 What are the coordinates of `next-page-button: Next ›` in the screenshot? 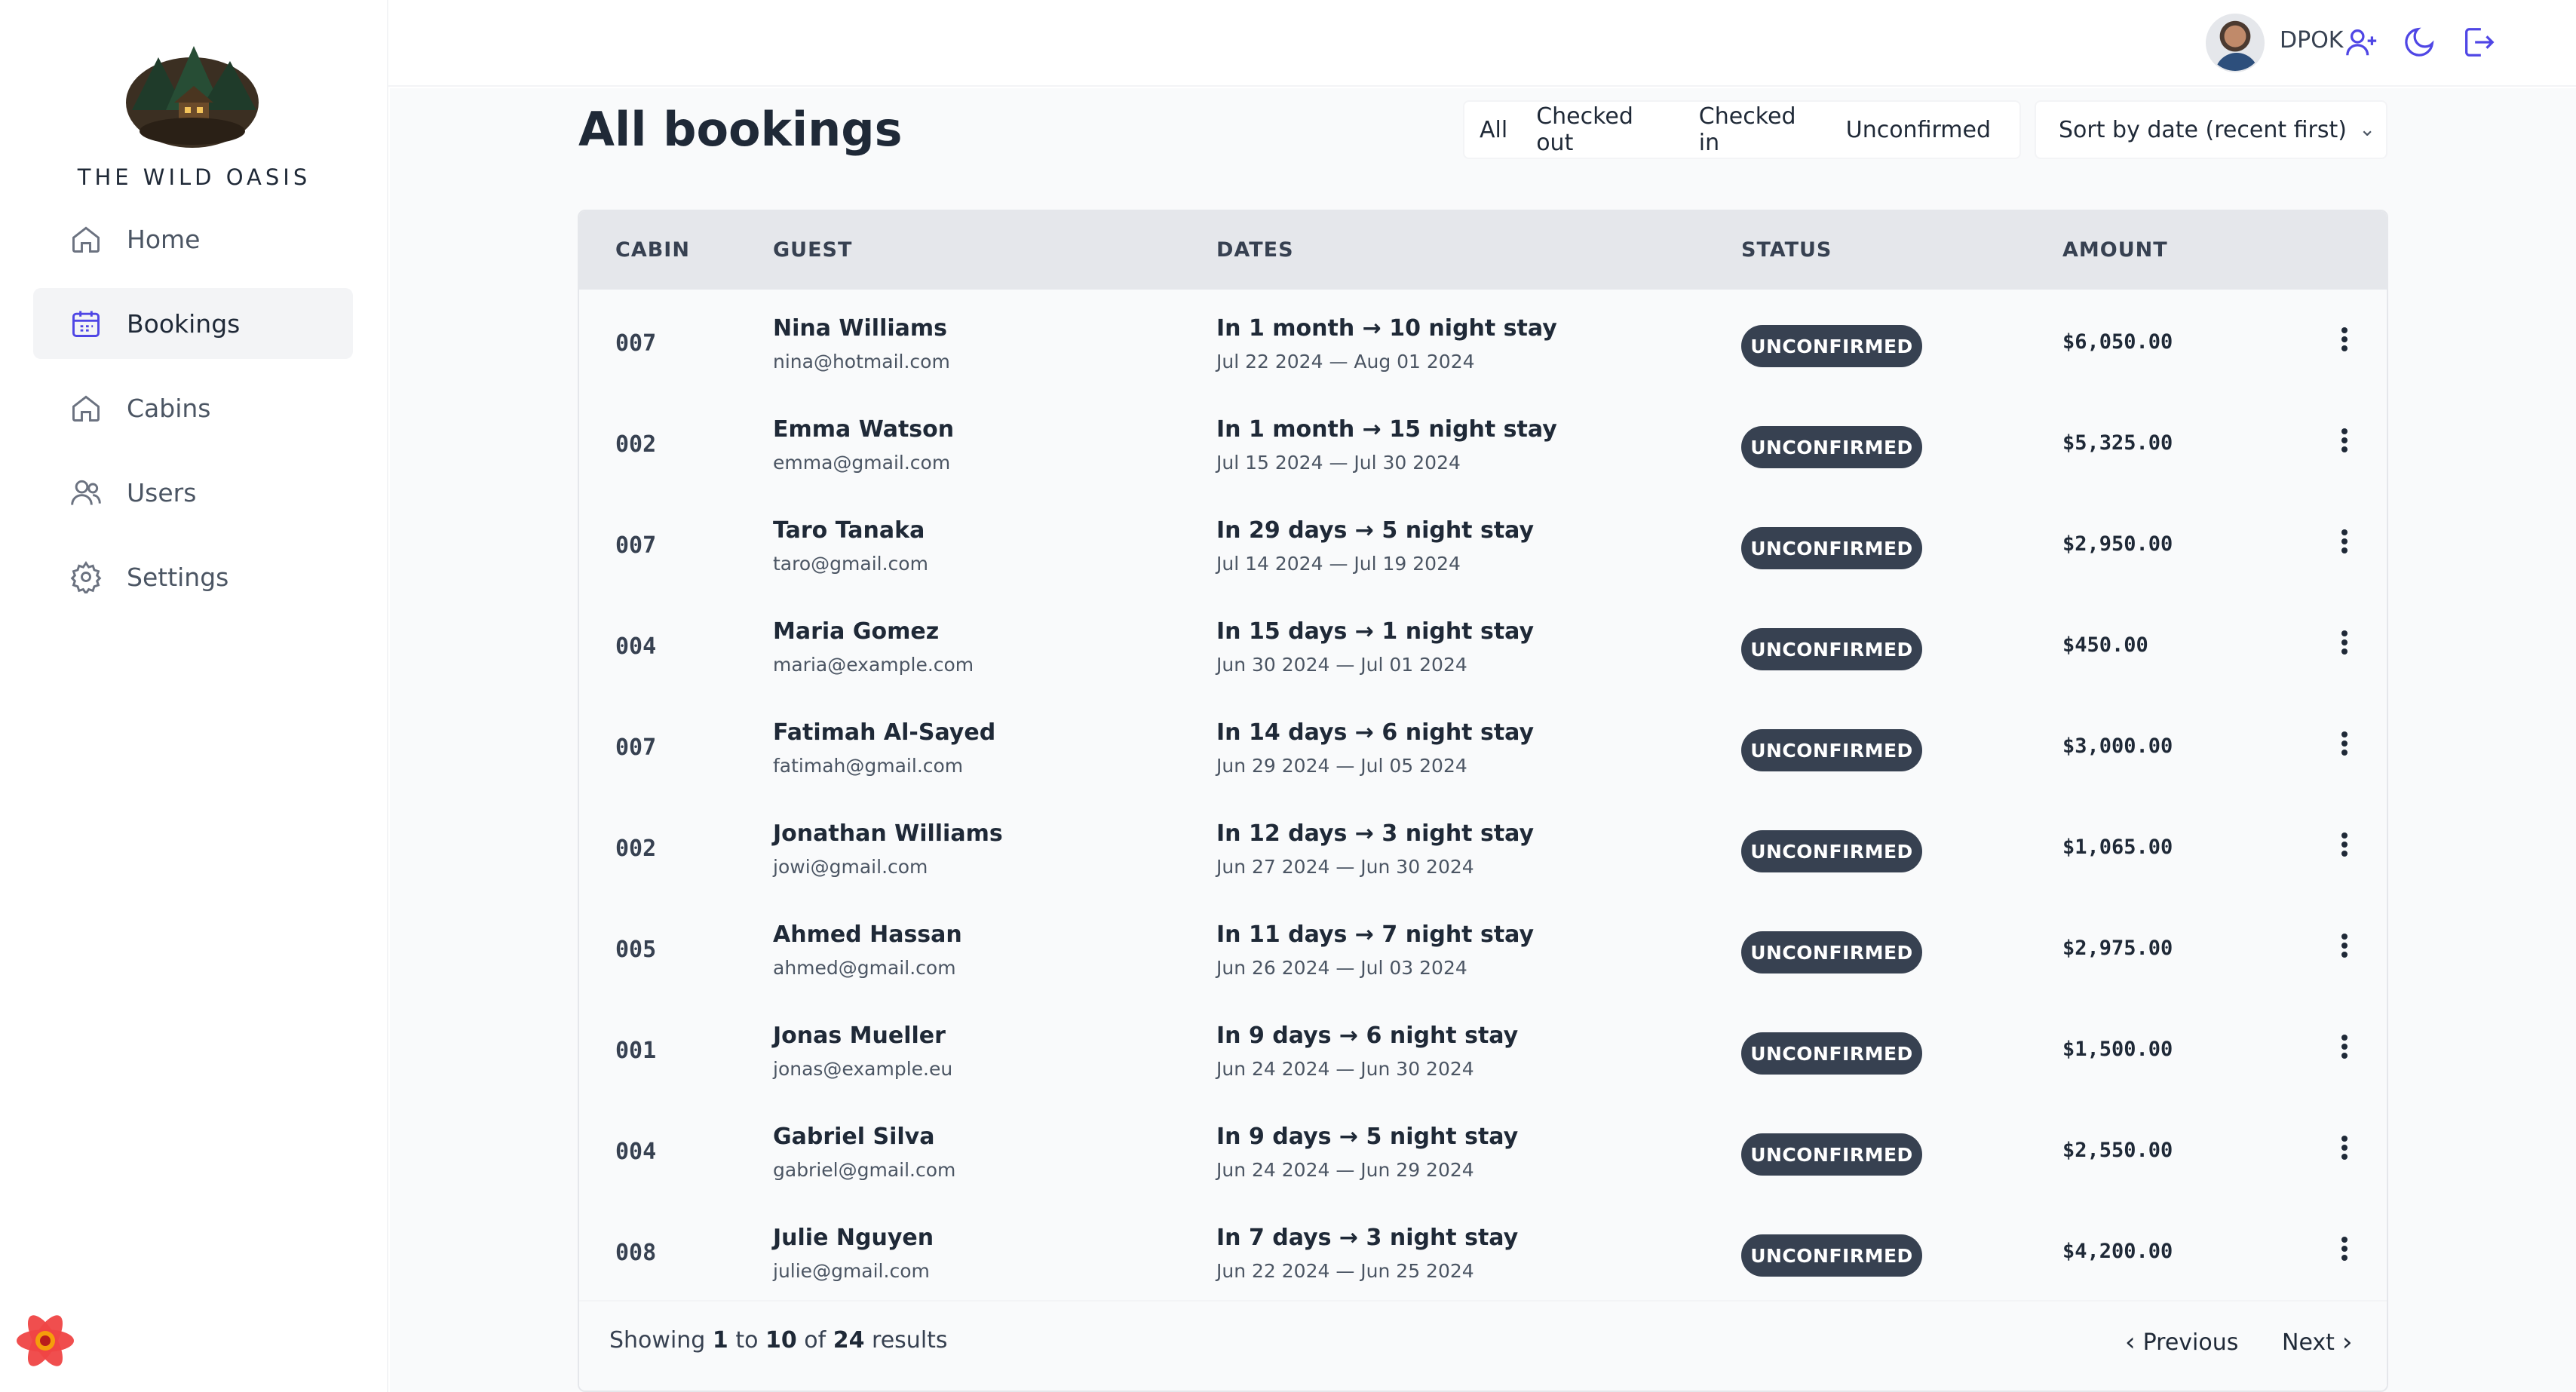 It's located at (2321, 1342).